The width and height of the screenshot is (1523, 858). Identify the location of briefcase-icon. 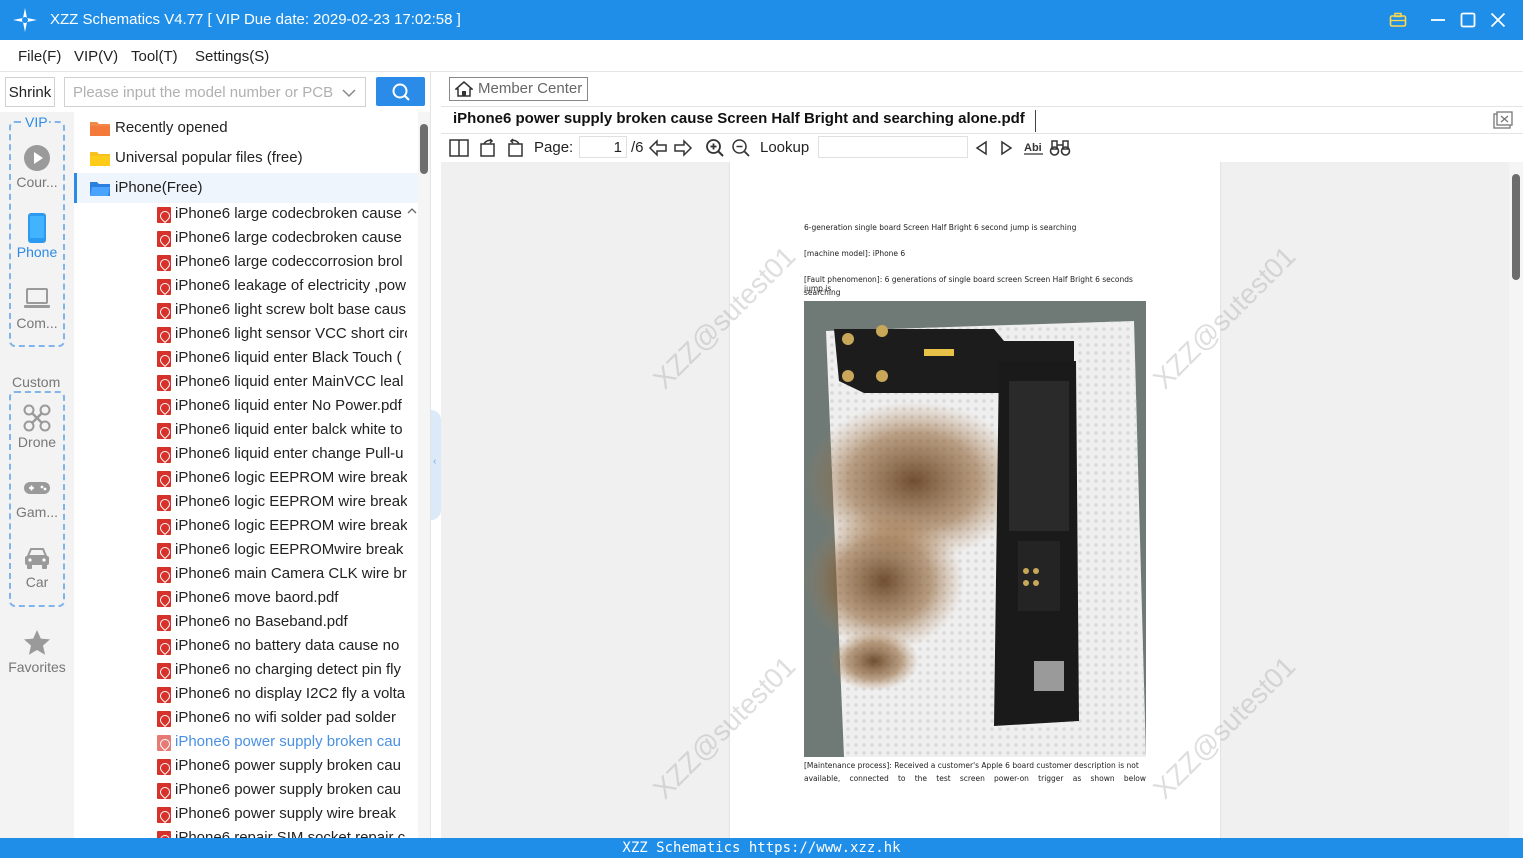
(1398, 20).